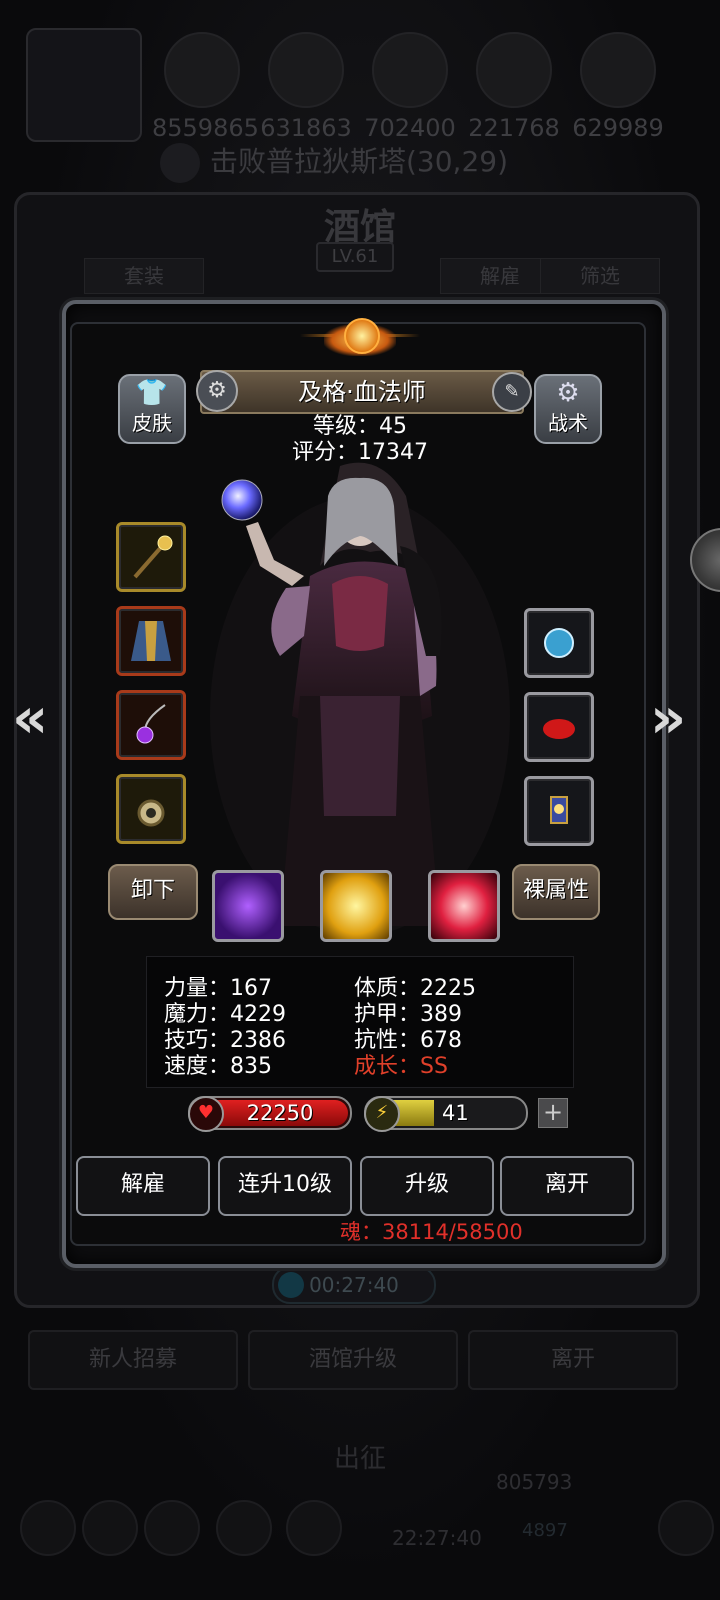 The image size is (720, 1600). What do you see at coordinates (401, 1066) in the screenshot?
I see `stat-growth: 成长：SS` at bounding box center [401, 1066].